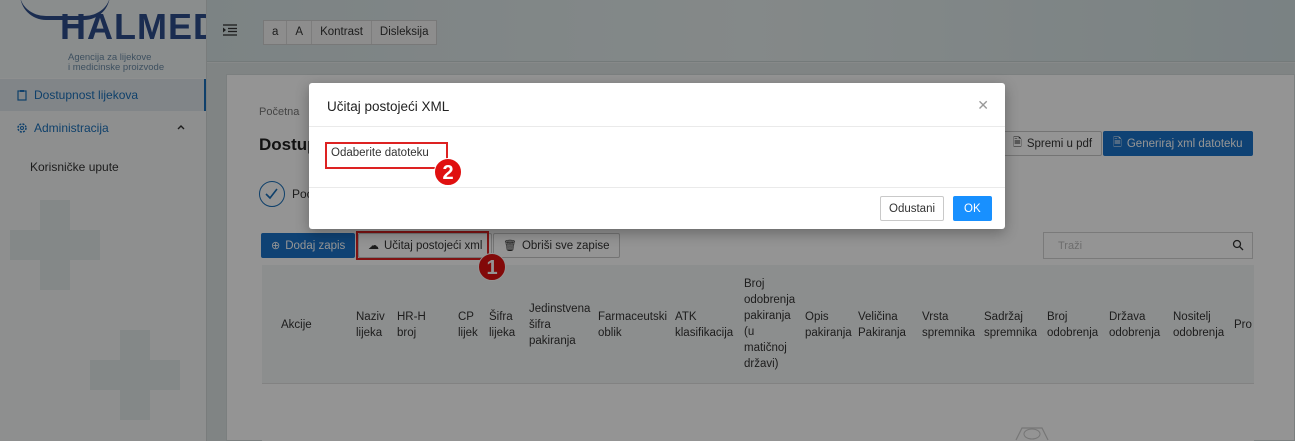 This screenshot has height=441, width=1295. Describe the element at coordinates (912, 208) in the screenshot. I see `cancel-button: Odustani` at that location.